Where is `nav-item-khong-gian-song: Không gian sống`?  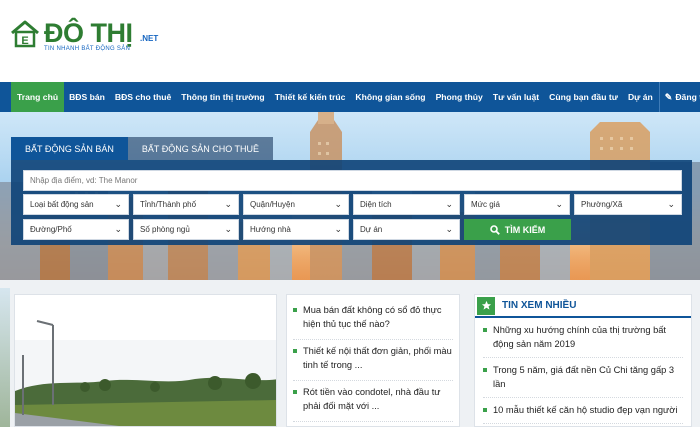
nav-item-khong-gian-song: Không gian sống is located at coordinates (390, 97).